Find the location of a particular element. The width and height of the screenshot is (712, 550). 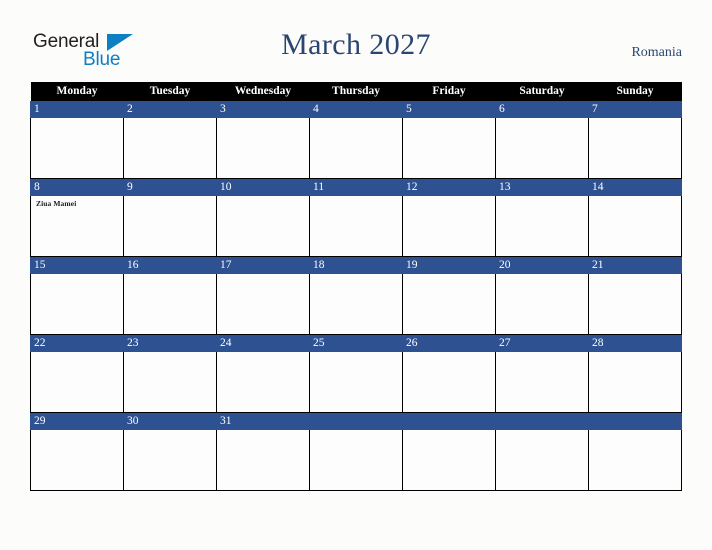

calendar-day-cell: 4 is located at coordinates (356, 140).